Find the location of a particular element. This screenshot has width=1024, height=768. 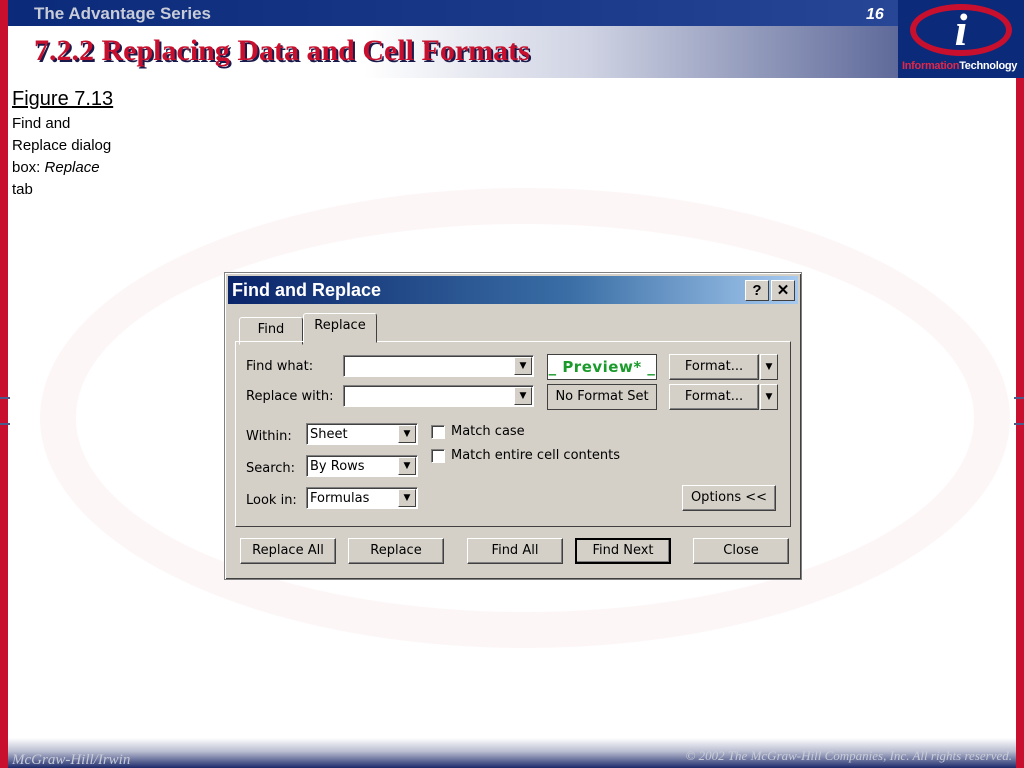

replace-all-button: Replace All is located at coordinates (288, 551).